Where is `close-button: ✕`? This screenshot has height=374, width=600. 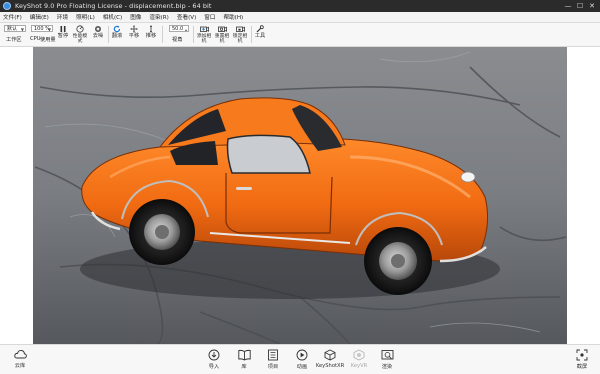
close-button: ✕ is located at coordinates (592, 6).